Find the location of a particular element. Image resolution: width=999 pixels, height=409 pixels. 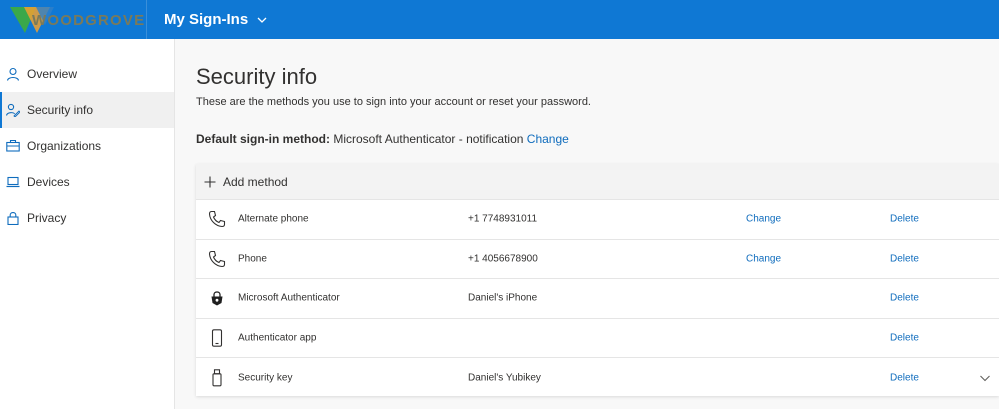

method-row-security-key: Security key Daniel's Yubikey Delete is located at coordinates (597, 377).